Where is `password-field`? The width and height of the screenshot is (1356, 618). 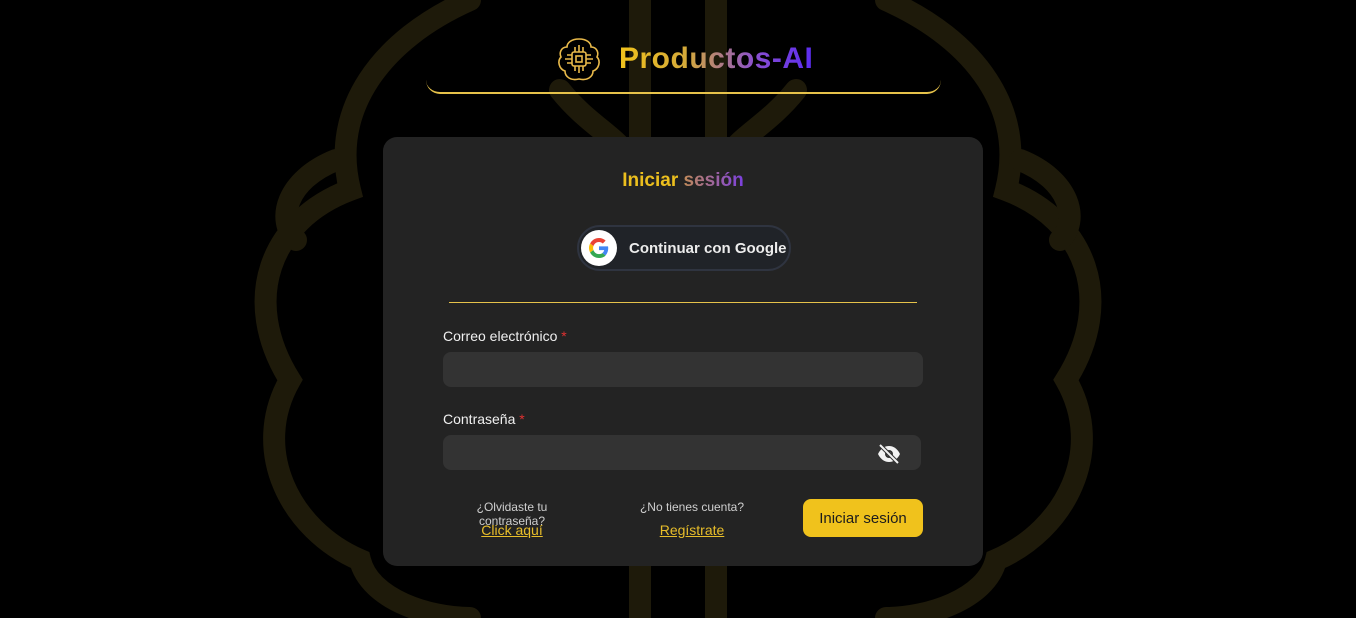 password-field is located at coordinates (682, 452).